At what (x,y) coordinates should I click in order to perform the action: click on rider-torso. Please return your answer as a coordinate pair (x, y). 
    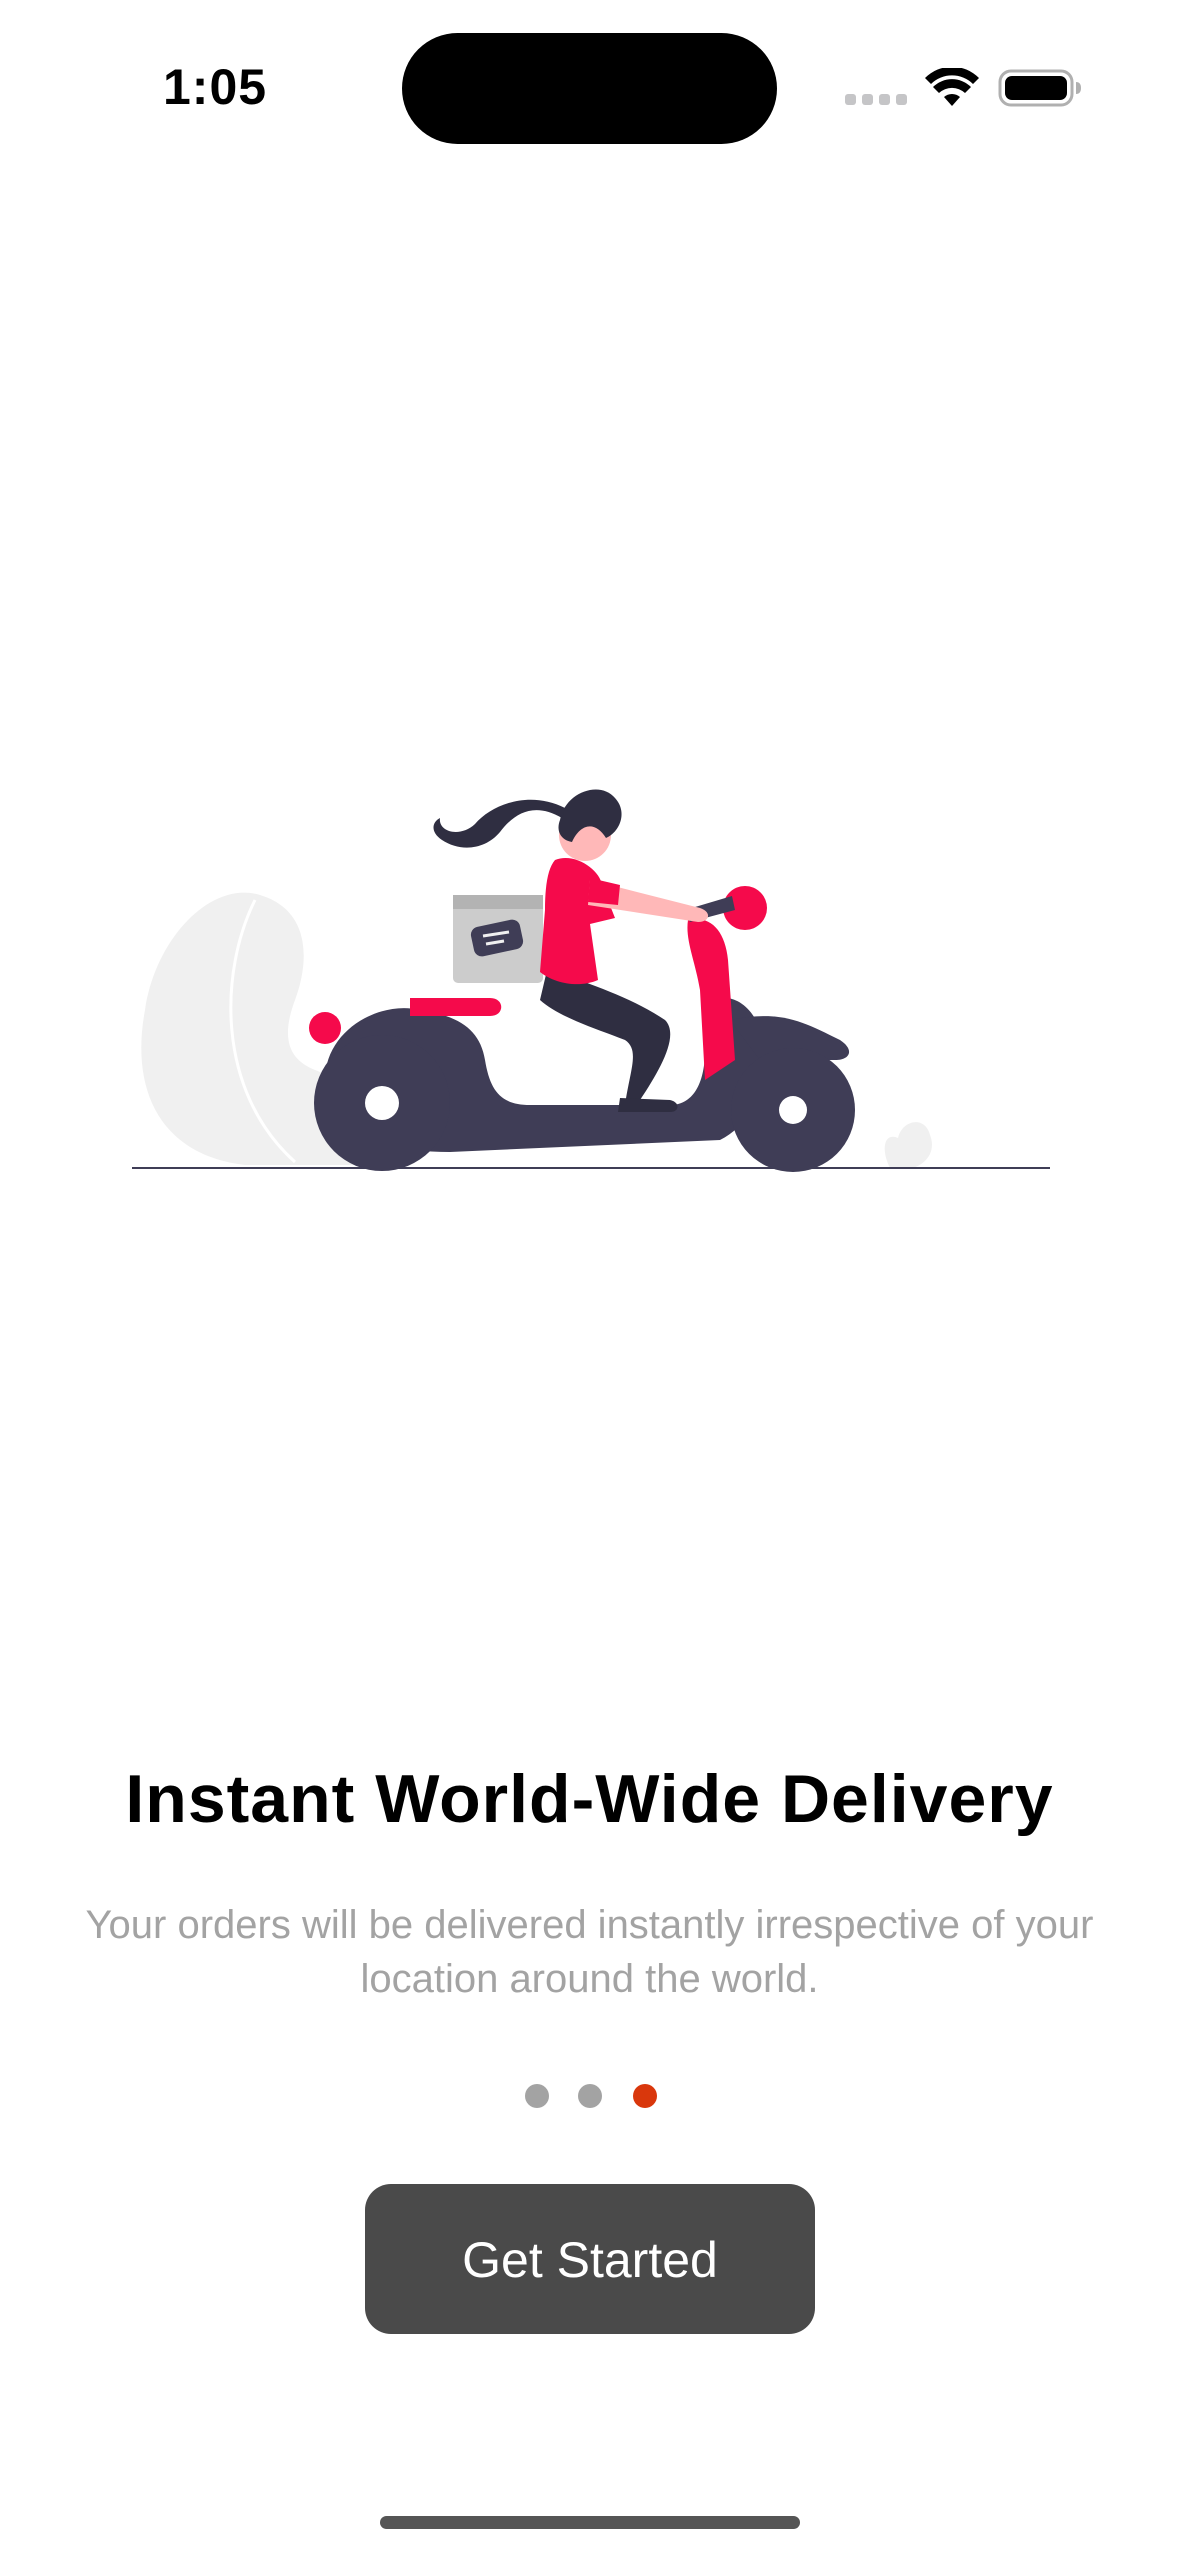
    Looking at the image, I should click on (577, 921).